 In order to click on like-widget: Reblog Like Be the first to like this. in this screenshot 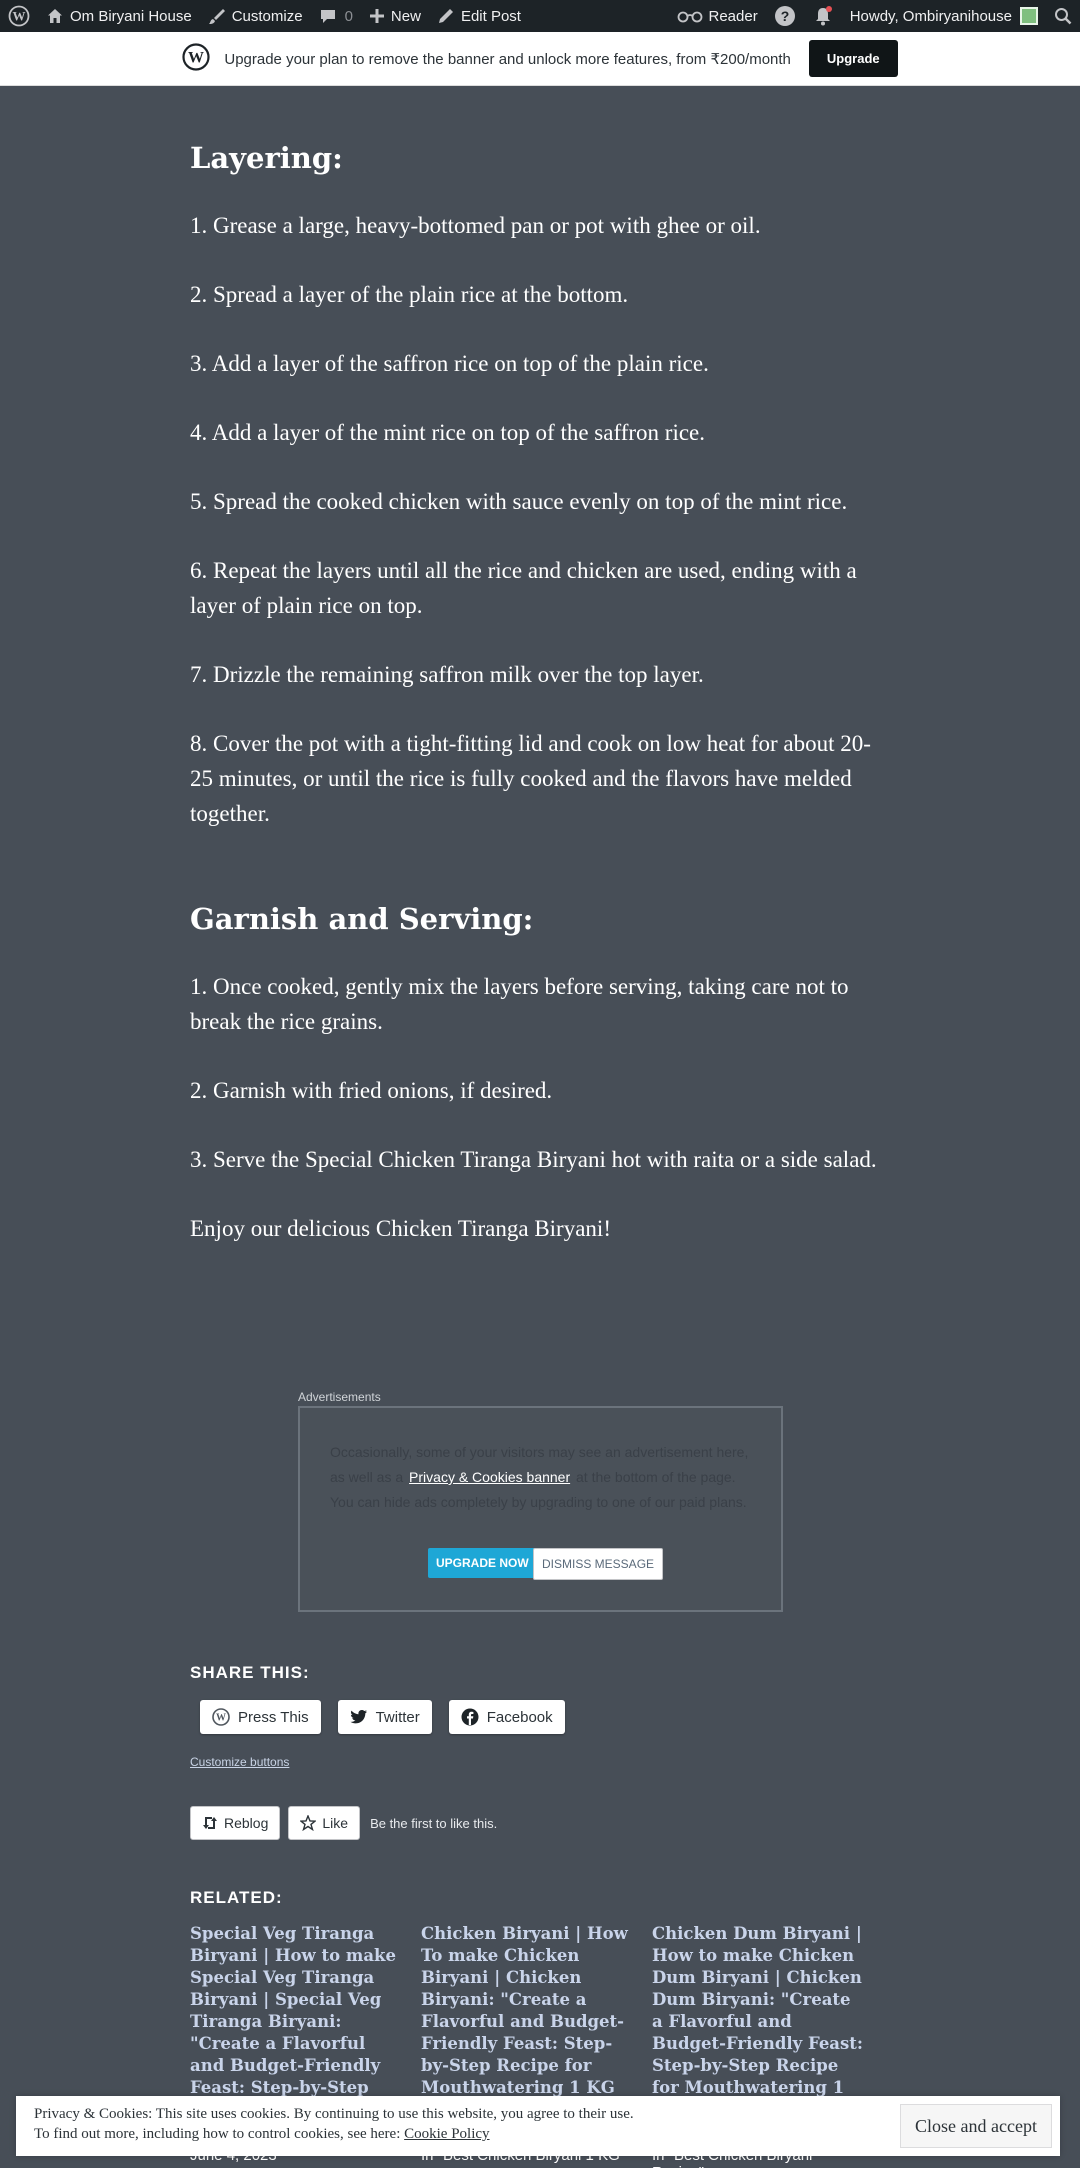, I will do `click(343, 1823)`.